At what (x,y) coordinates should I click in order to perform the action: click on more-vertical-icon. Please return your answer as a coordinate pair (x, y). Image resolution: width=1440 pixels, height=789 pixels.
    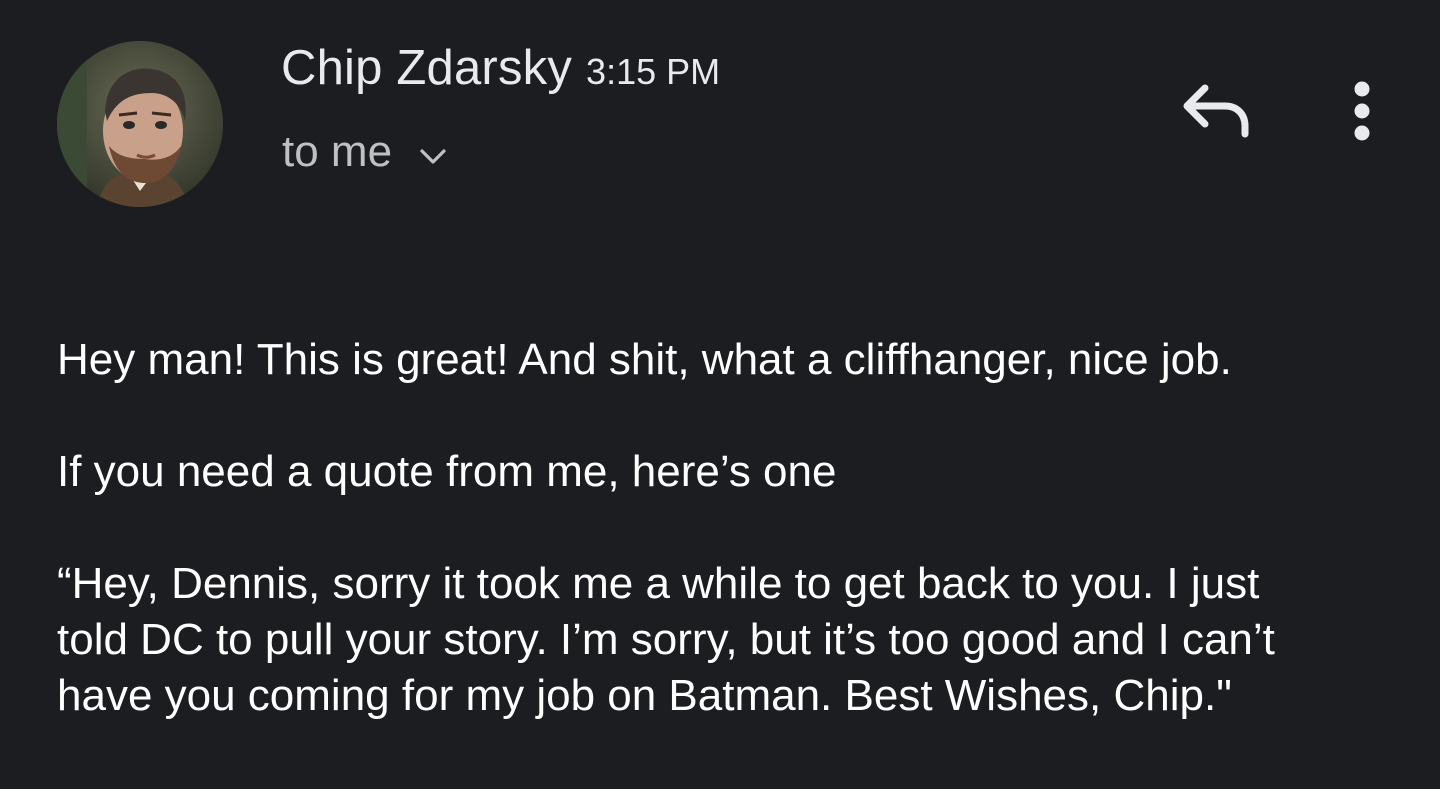
    Looking at the image, I should click on (1362, 111).